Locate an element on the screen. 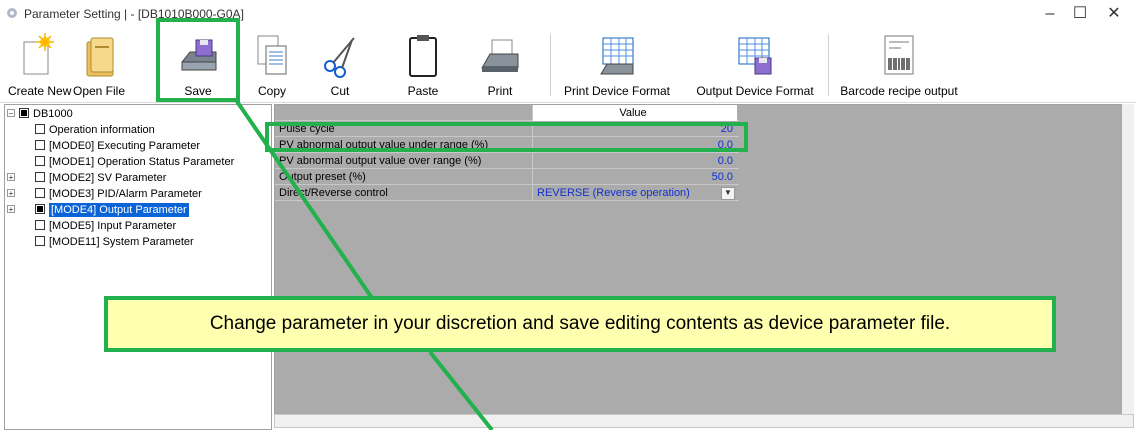 This screenshot has width=1136, height=430. parameter-name: Output preset (%) is located at coordinates (404, 177).